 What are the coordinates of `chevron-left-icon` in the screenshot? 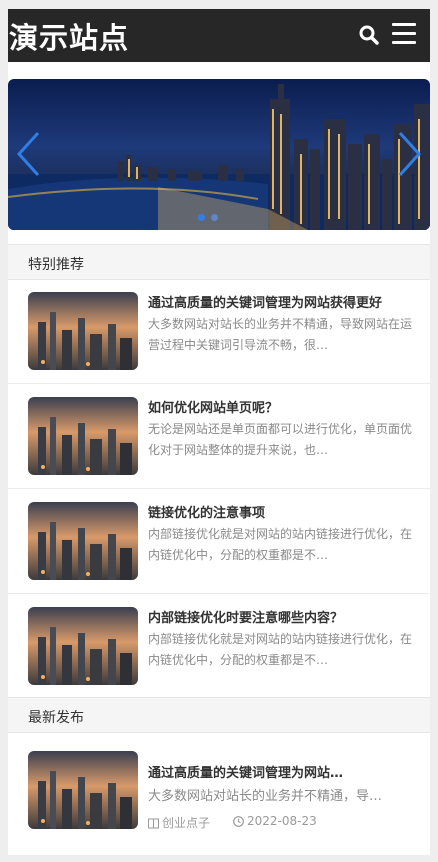 It's located at (29, 154).